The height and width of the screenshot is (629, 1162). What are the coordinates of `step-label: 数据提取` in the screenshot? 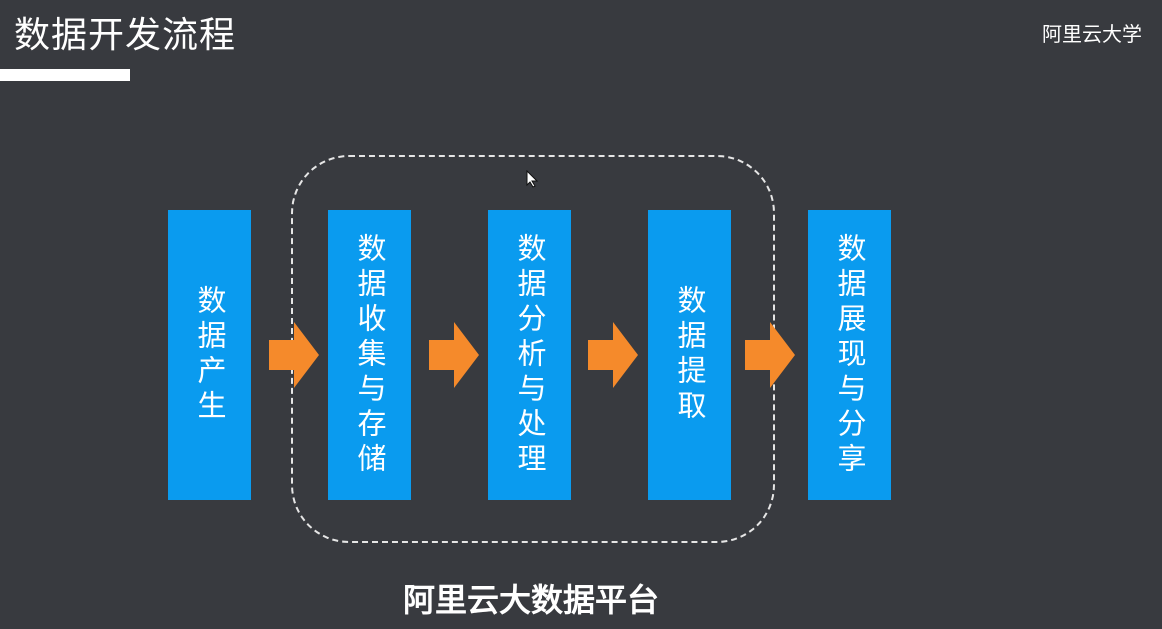 It's located at (690, 355).